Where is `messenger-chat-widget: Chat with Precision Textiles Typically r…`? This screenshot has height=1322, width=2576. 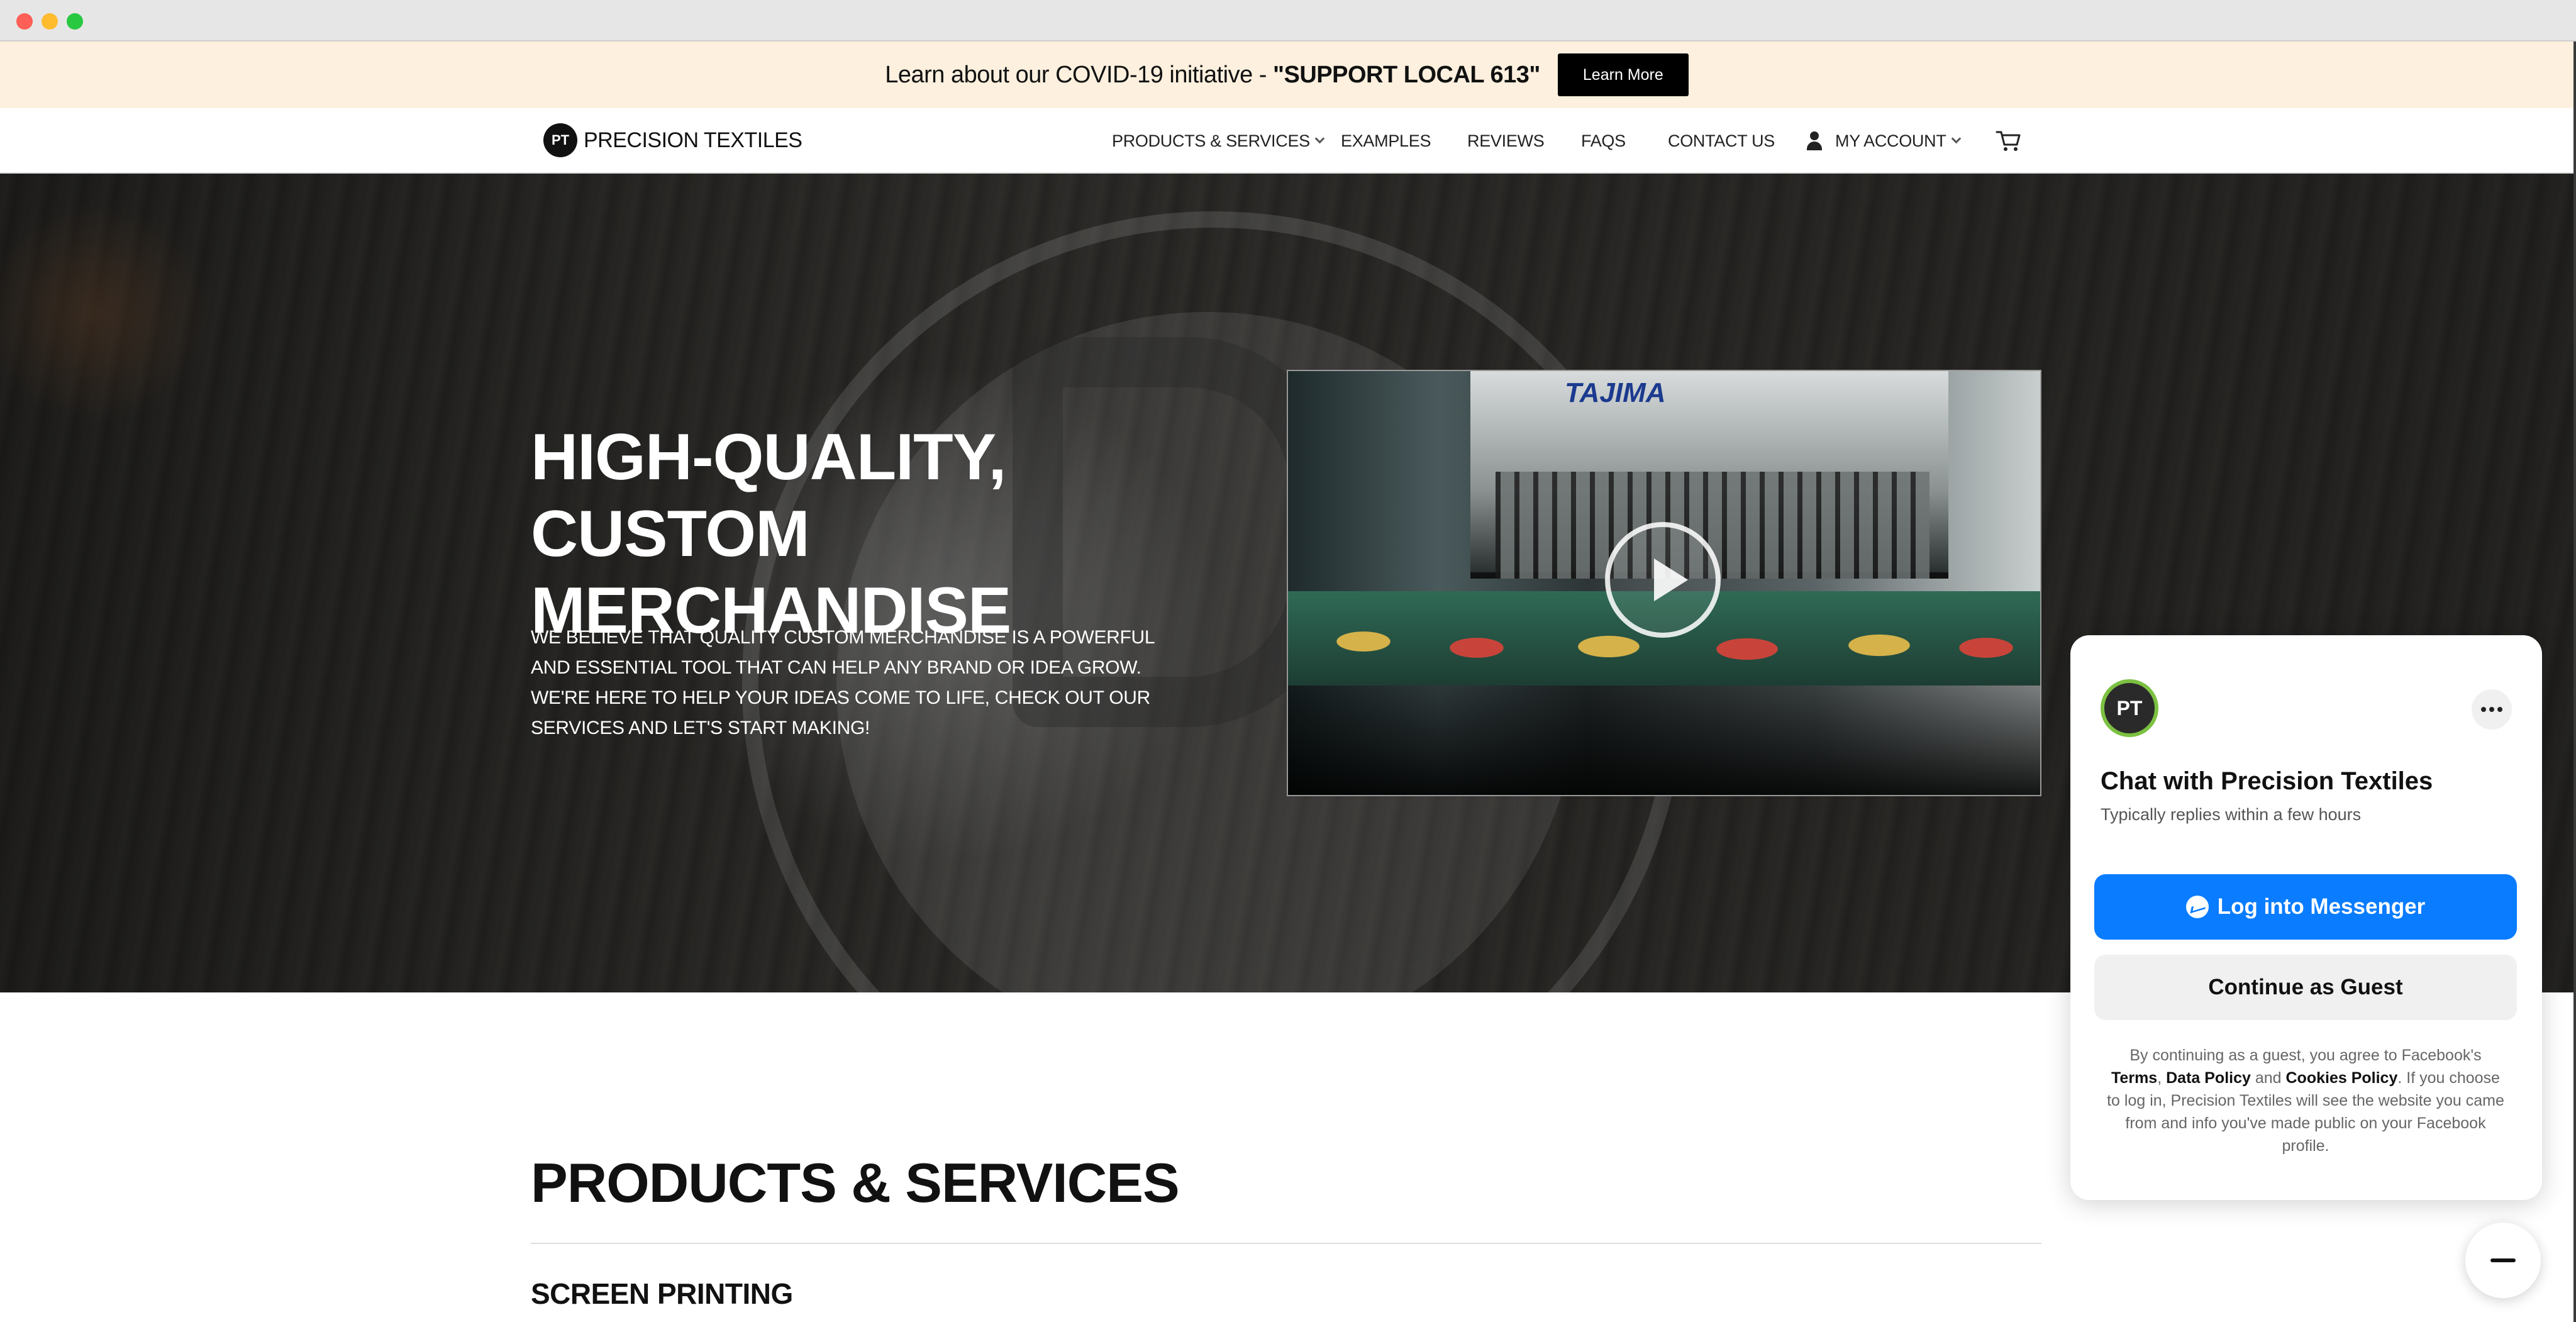 messenger-chat-widget: Chat with Precision Textiles Typically r… is located at coordinates (2306, 917).